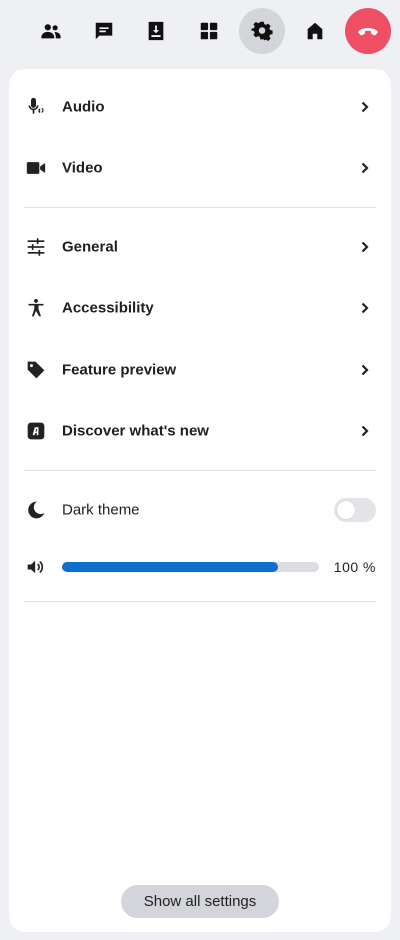 The image size is (400, 940). I want to click on home-button, so click(315, 31).